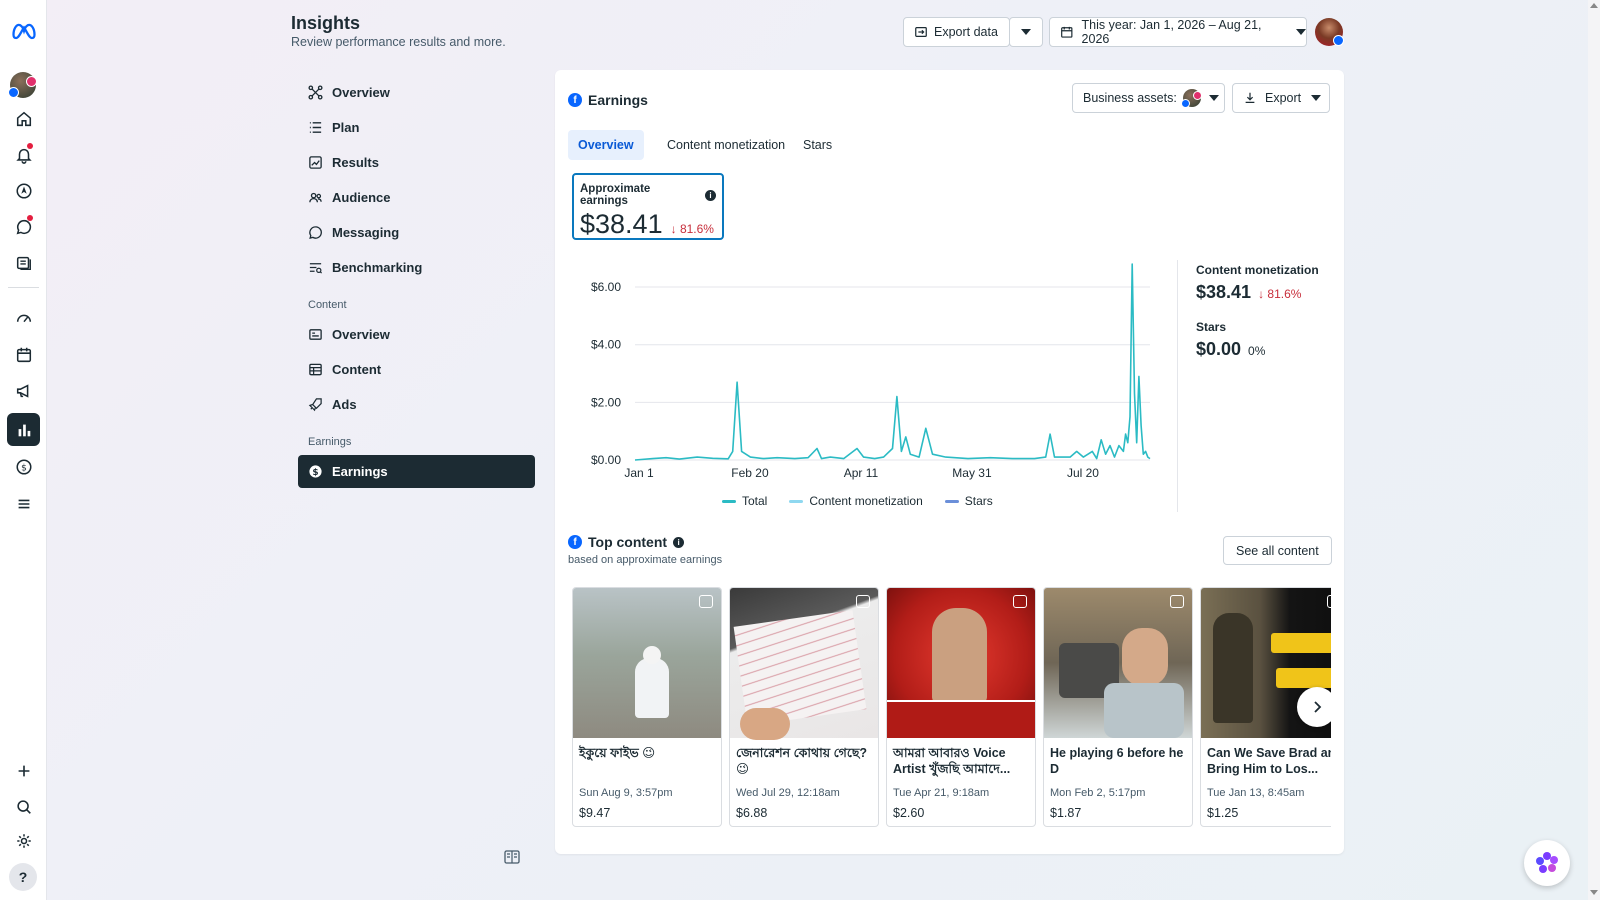  What do you see at coordinates (1283, 98) in the screenshot?
I see `card-export-label: Export` at bounding box center [1283, 98].